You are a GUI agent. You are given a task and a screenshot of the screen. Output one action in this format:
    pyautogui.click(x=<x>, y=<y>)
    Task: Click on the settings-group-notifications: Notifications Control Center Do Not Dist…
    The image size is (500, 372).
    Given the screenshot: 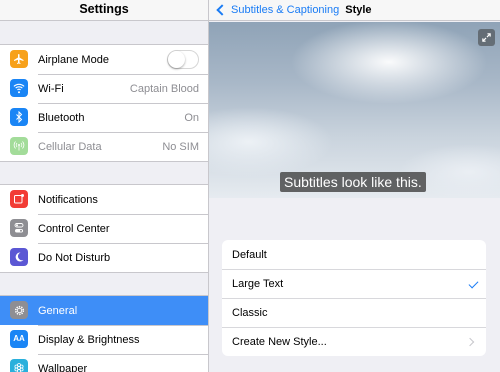 What is the action you would take?
    pyautogui.click(x=104, y=228)
    